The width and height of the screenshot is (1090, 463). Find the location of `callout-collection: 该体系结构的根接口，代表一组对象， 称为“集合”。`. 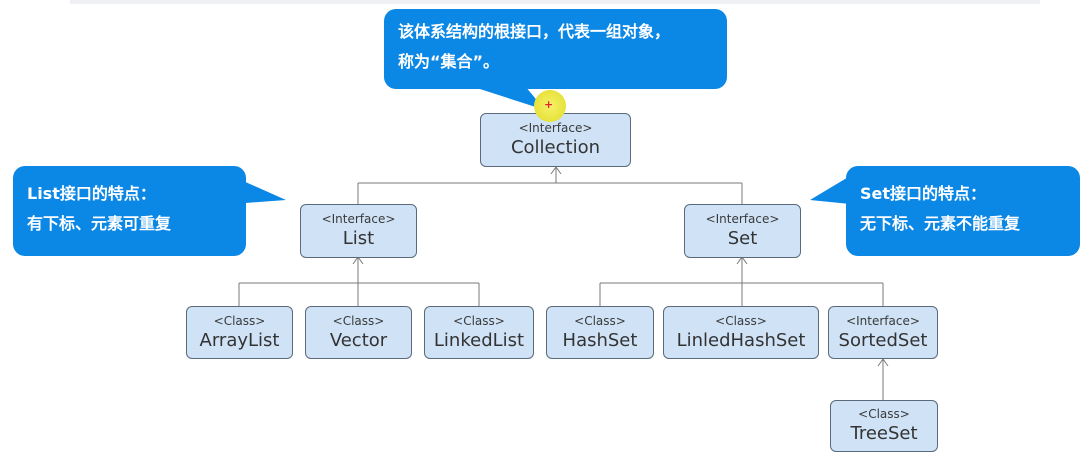

callout-collection: 该体系结构的根接口，代表一组对象， 称为“集合”。 is located at coordinates (555, 49).